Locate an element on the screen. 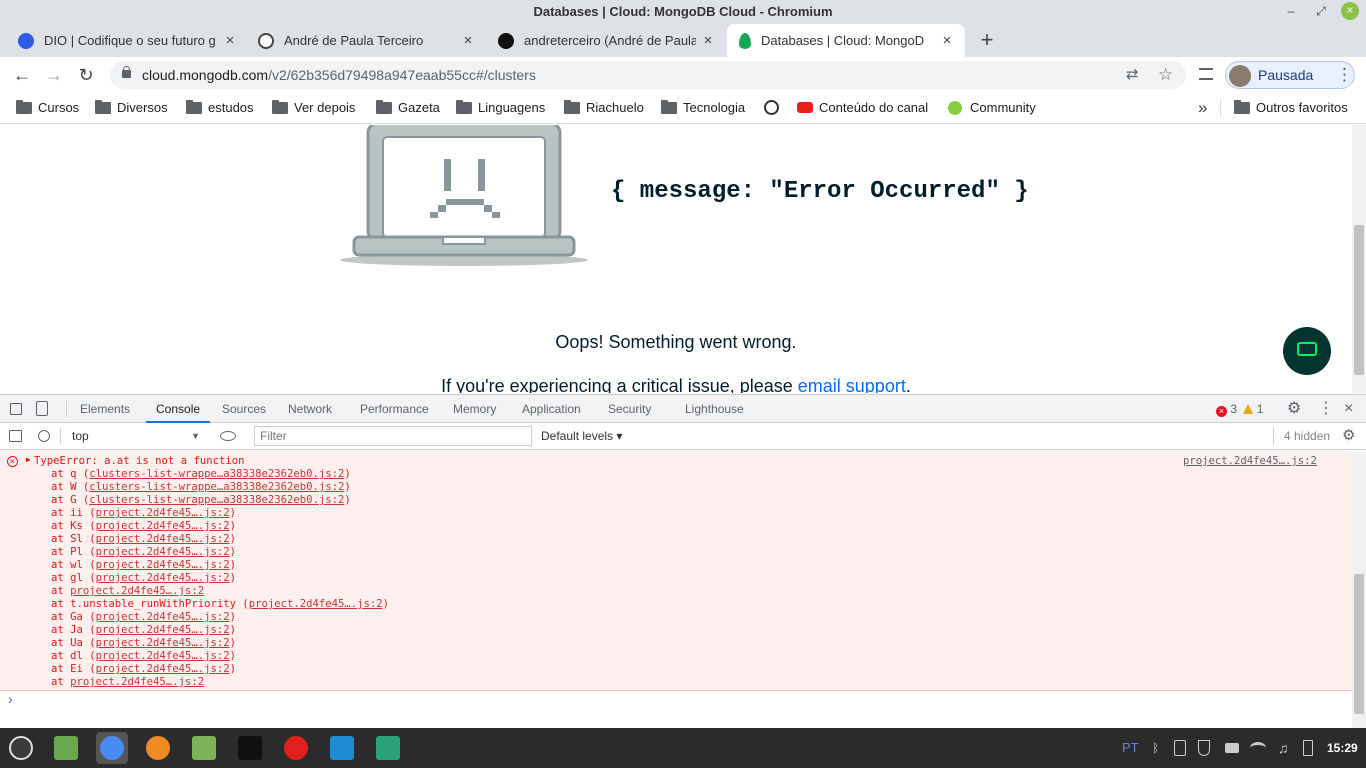 The image size is (1366, 768). devtools-tab-performance: Performance is located at coordinates (394, 409).